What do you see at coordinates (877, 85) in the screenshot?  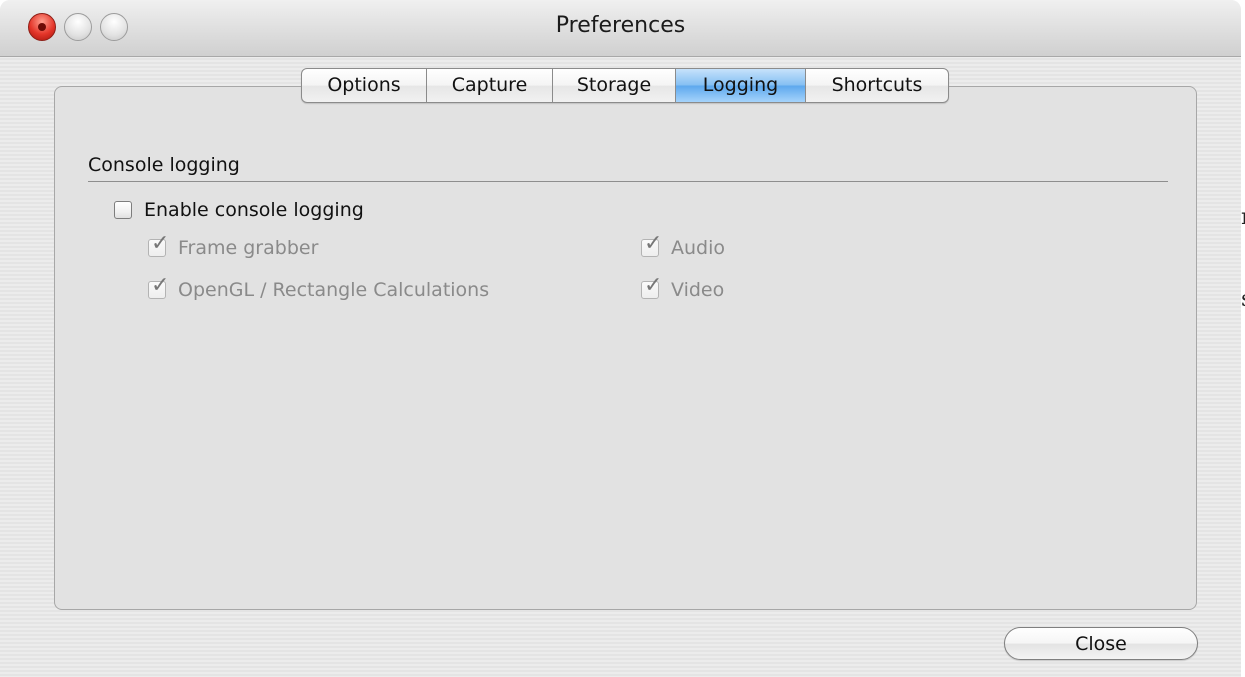 I see `tab-shortcuts: Shortcuts` at bounding box center [877, 85].